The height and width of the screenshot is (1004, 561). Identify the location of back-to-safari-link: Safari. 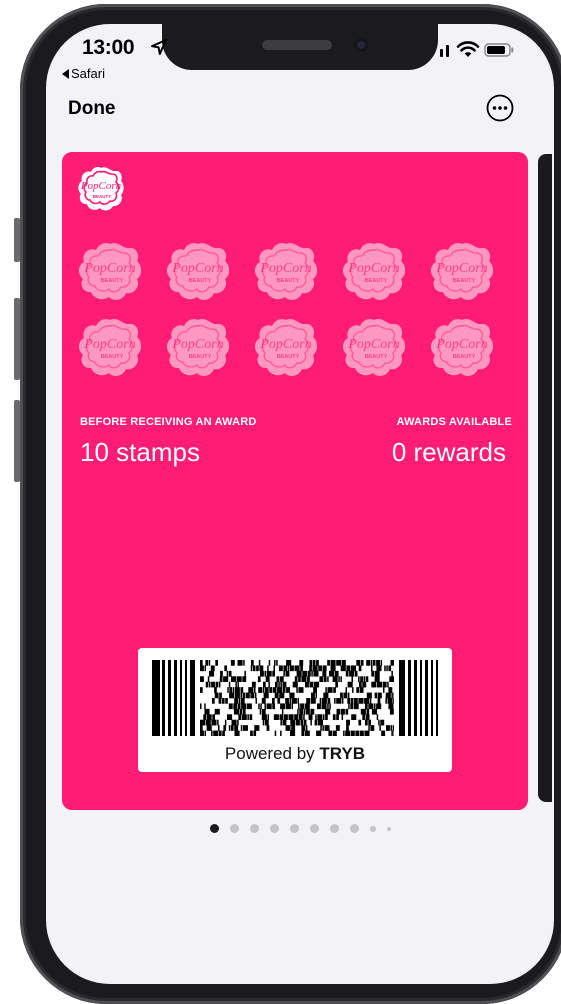
(83, 73).